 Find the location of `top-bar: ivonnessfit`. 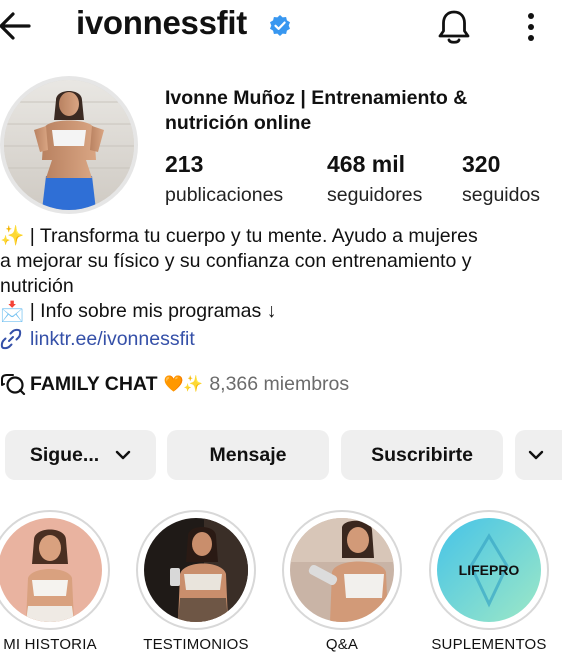

top-bar: ivonnessfit is located at coordinates (281, 27).